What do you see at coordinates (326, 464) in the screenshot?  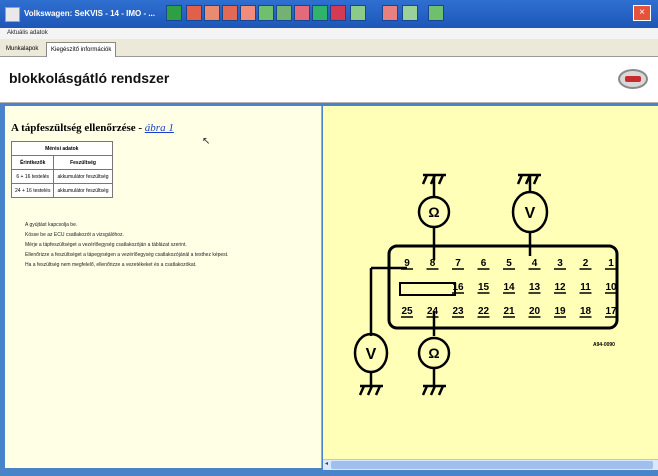 I see `scroll-left-icon: ◂` at bounding box center [326, 464].